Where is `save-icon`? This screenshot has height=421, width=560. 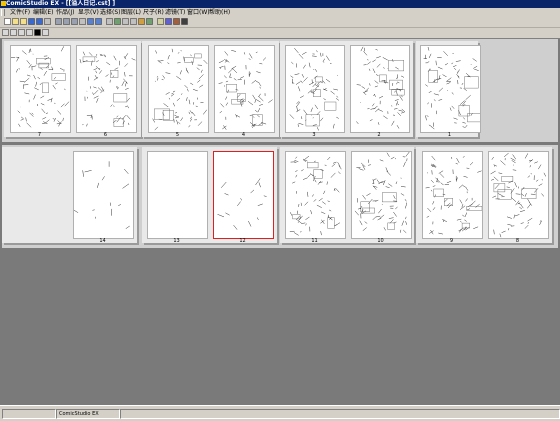
save-icon is located at coordinates (31, 21).